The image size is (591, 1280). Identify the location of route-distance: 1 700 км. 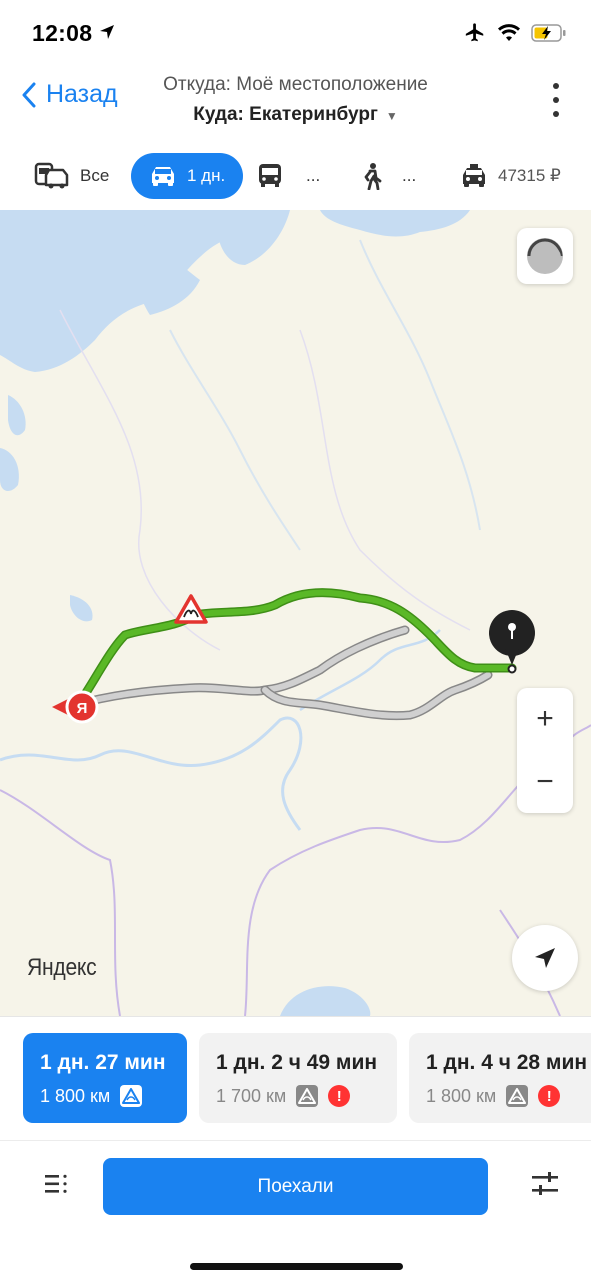
(251, 1095).